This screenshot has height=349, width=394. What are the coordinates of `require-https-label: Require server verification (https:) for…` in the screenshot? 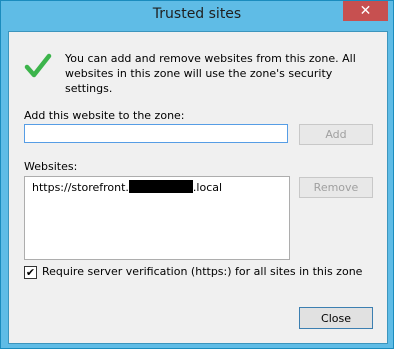 It's located at (202, 271).